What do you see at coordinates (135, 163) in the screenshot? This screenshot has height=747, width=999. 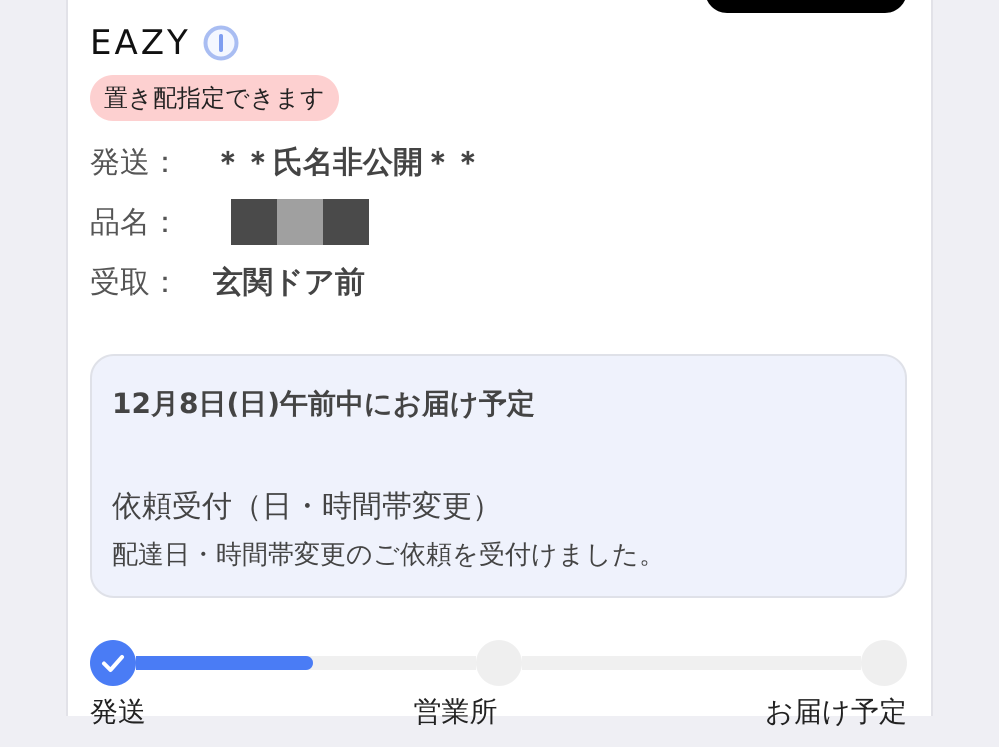 I see `detail-label: 発送：` at bounding box center [135, 163].